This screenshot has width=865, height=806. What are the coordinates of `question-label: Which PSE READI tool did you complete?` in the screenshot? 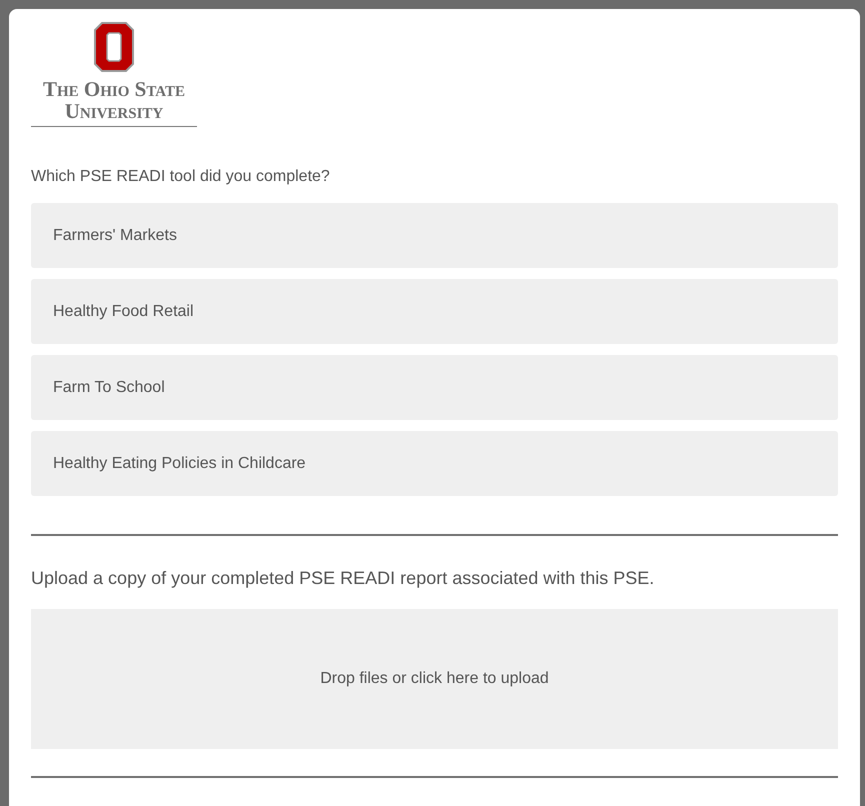 It's located at (181, 177).